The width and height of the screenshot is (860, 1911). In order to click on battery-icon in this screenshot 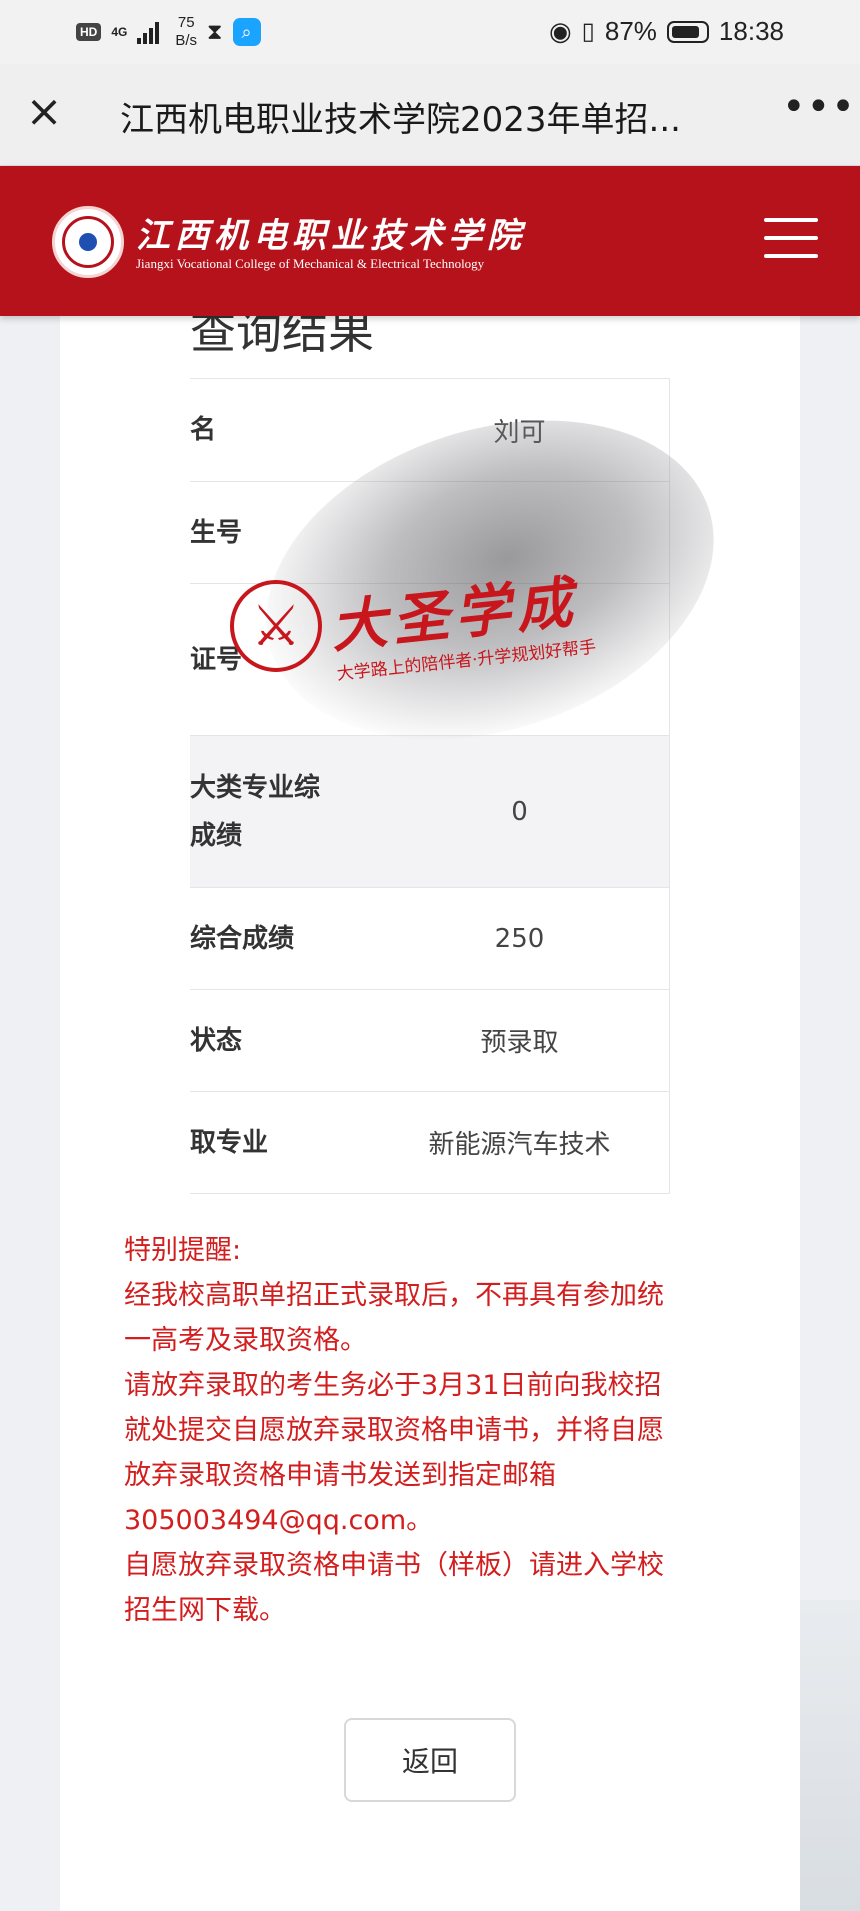, I will do `click(687, 31)`.